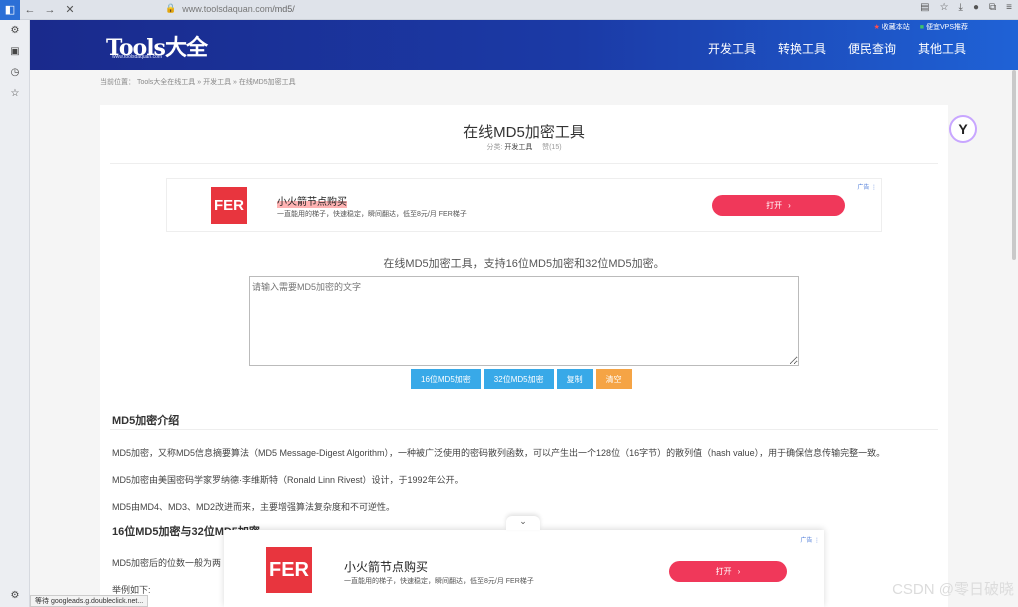 This screenshot has width=1018, height=607. I want to click on site-logo-sub: www.toolsdaquan.com, so click(137, 57).